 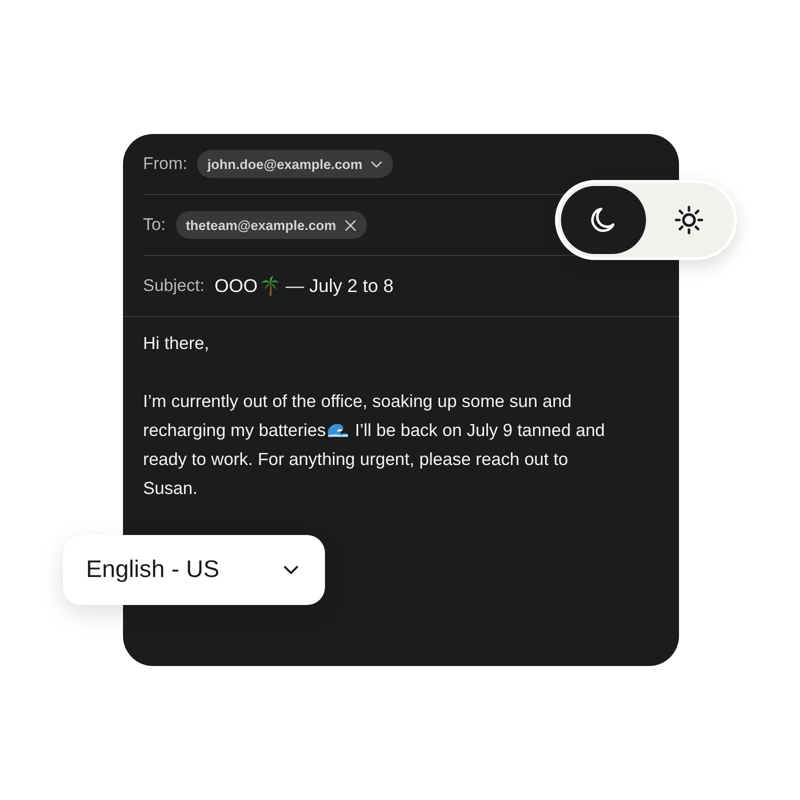 What do you see at coordinates (350, 225) in the screenshot?
I see `close-icon` at bounding box center [350, 225].